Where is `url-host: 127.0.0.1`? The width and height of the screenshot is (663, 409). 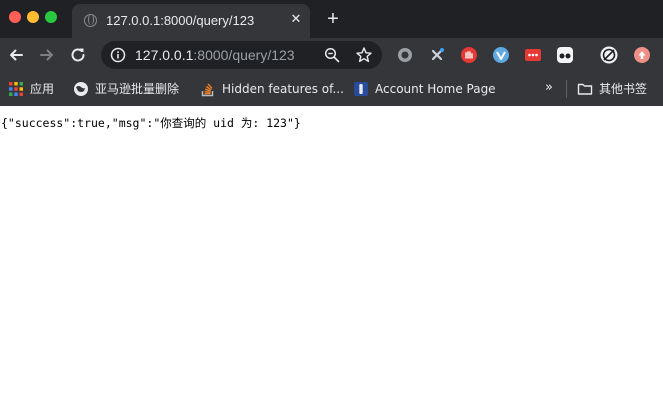
url-host: 127.0.0.1 is located at coordinates (164, 55).